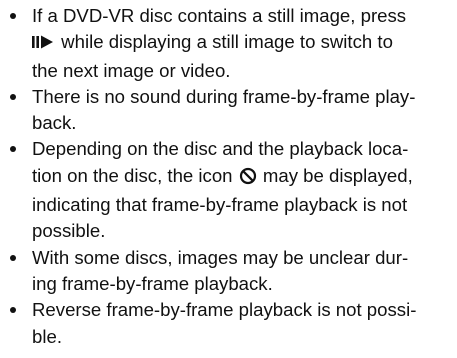 Image resolution: width=457 pixels, height=358 pixels. I want to click on note-line: ing frame-by-frame playback., so click(152, 283).